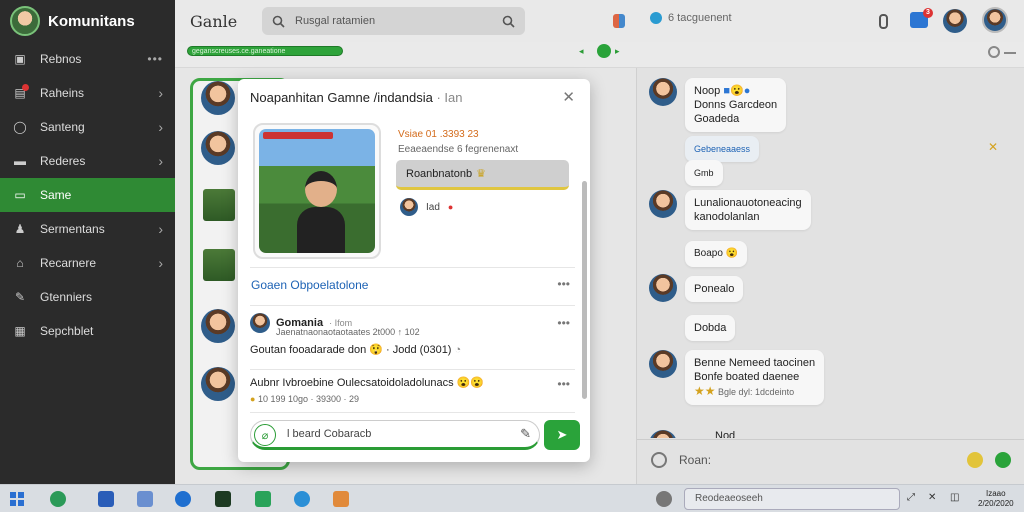  I want to click on search-submit-icon, so click(508, 21).